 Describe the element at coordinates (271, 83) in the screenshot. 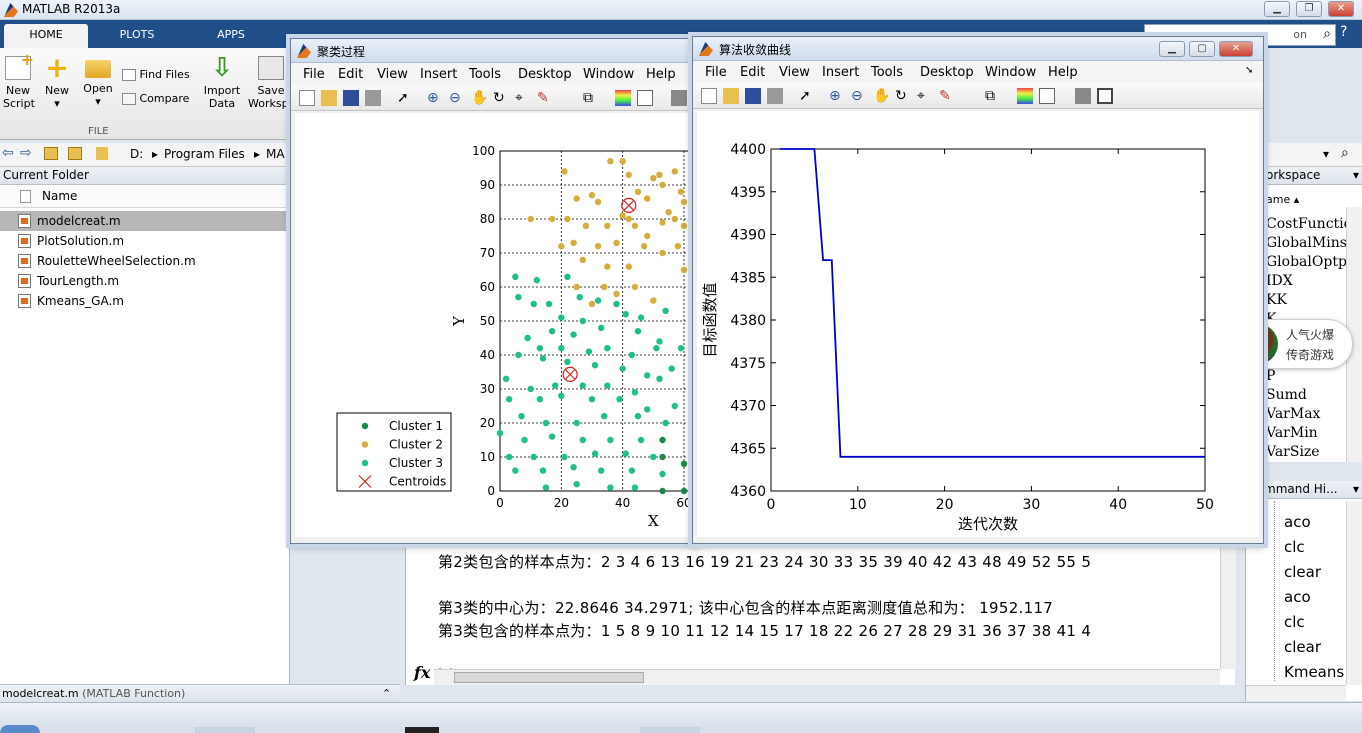

I see `save-workspace-button: Save Workspa` at that location.